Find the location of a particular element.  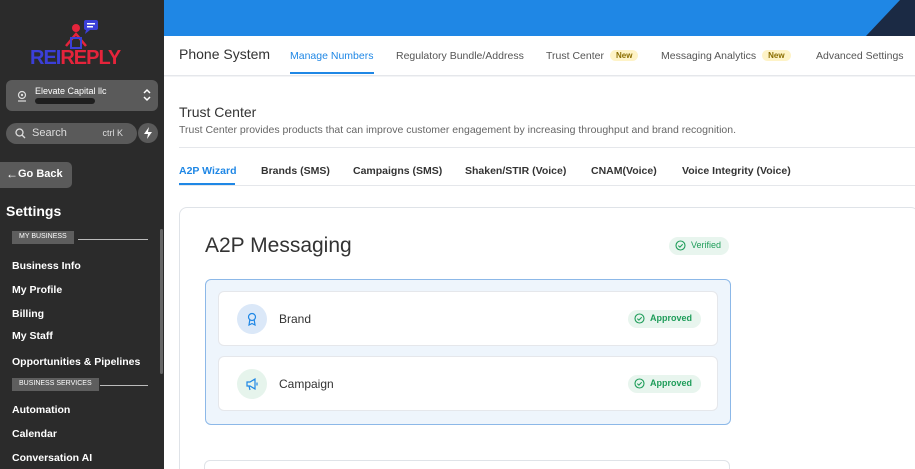

search-placeholder: Search is located at coordinates (49, 133).